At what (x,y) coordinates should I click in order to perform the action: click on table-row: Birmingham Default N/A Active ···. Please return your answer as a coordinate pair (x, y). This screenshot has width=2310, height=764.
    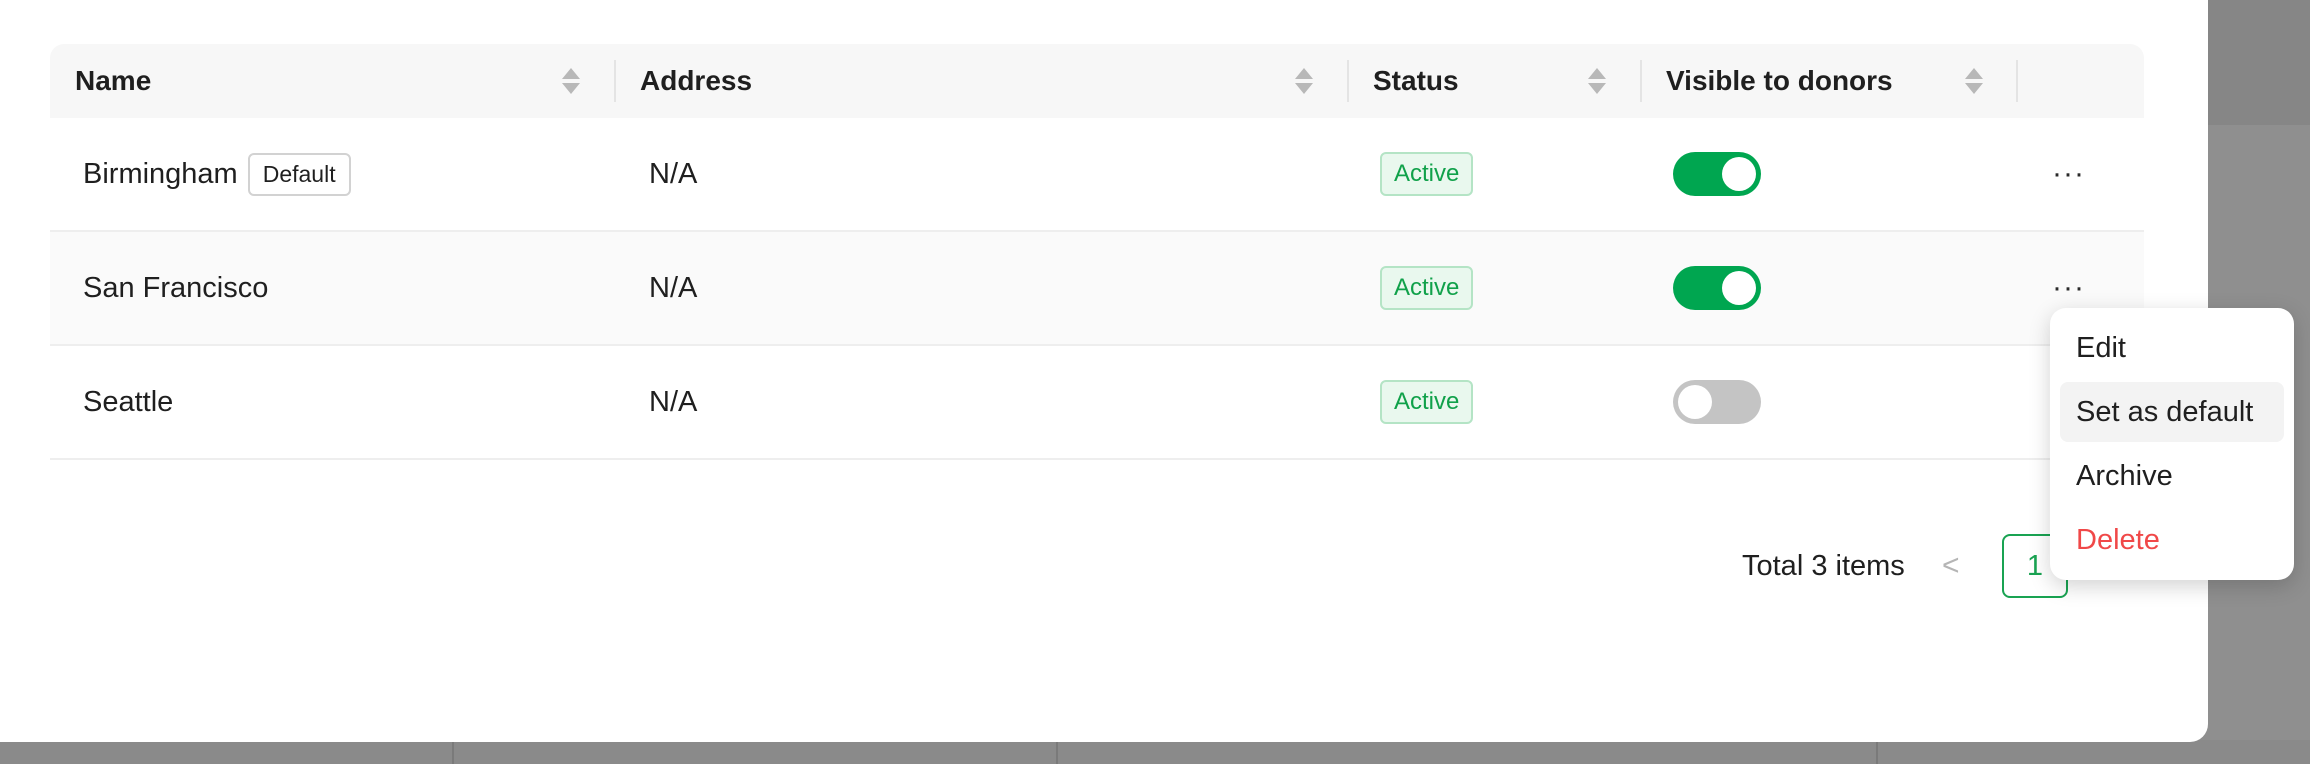
    Looking at the image, I should click on (1097, 175).